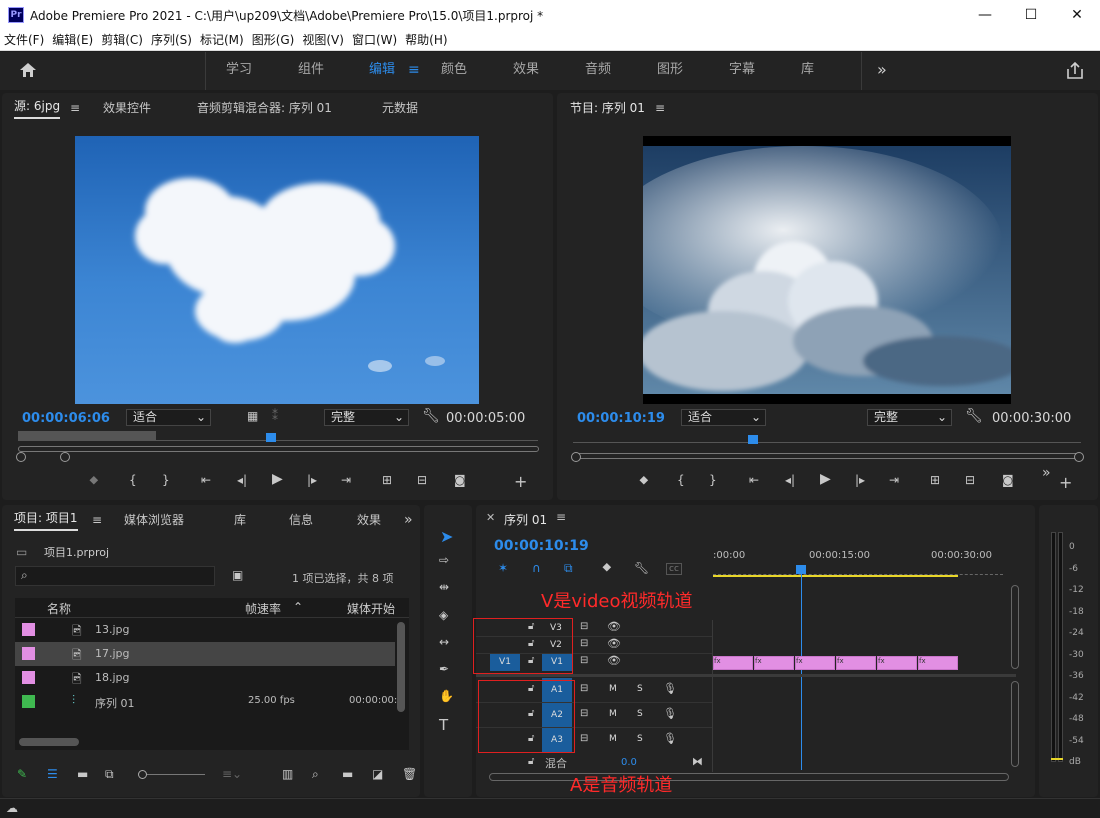 The image size is (1100, 818). I want to click on extract-icon: ⊟, so click(970, 480).